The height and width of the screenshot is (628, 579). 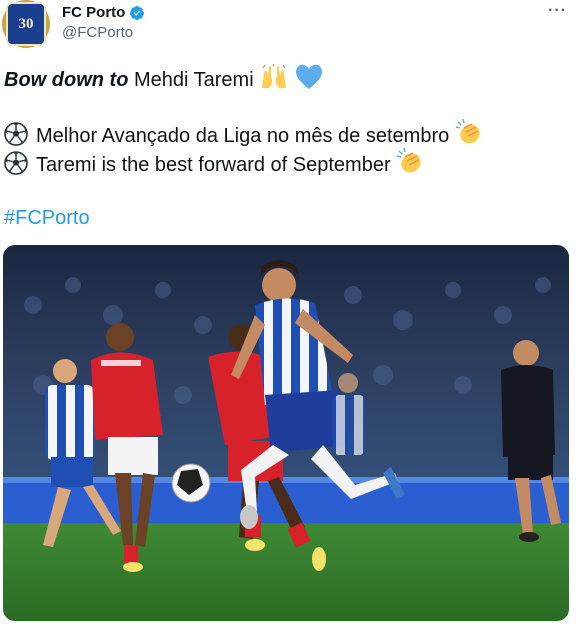 I want to click on author-avatar: 30, so click(x=26, y=24).